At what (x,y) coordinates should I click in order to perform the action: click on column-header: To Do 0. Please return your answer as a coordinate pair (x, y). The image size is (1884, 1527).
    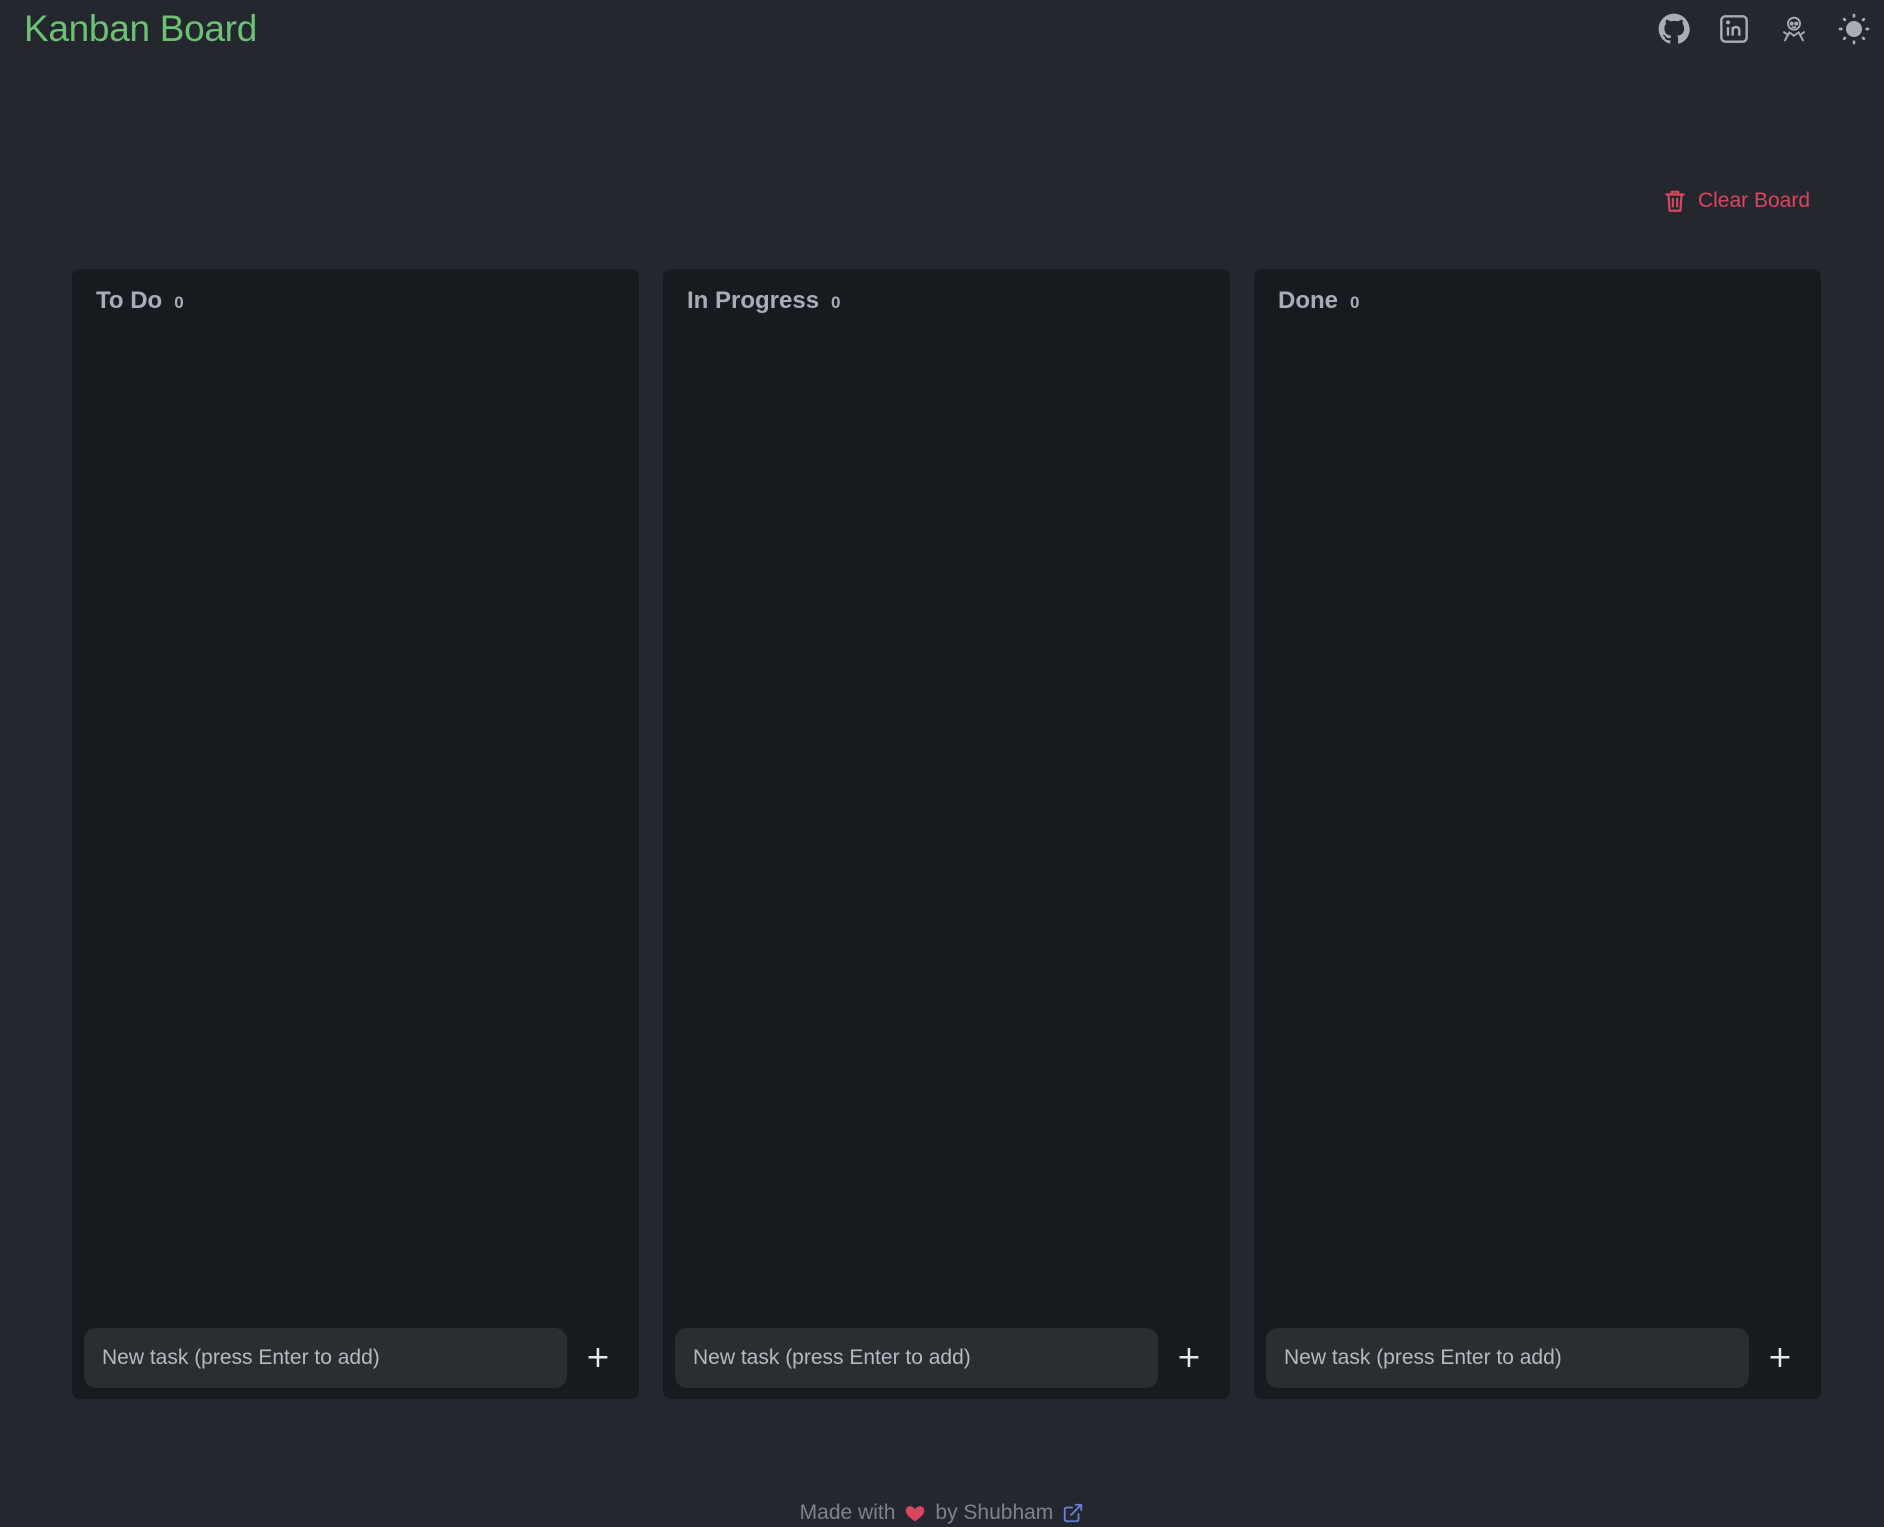
    Looking at the image, I should click on (140, 301).